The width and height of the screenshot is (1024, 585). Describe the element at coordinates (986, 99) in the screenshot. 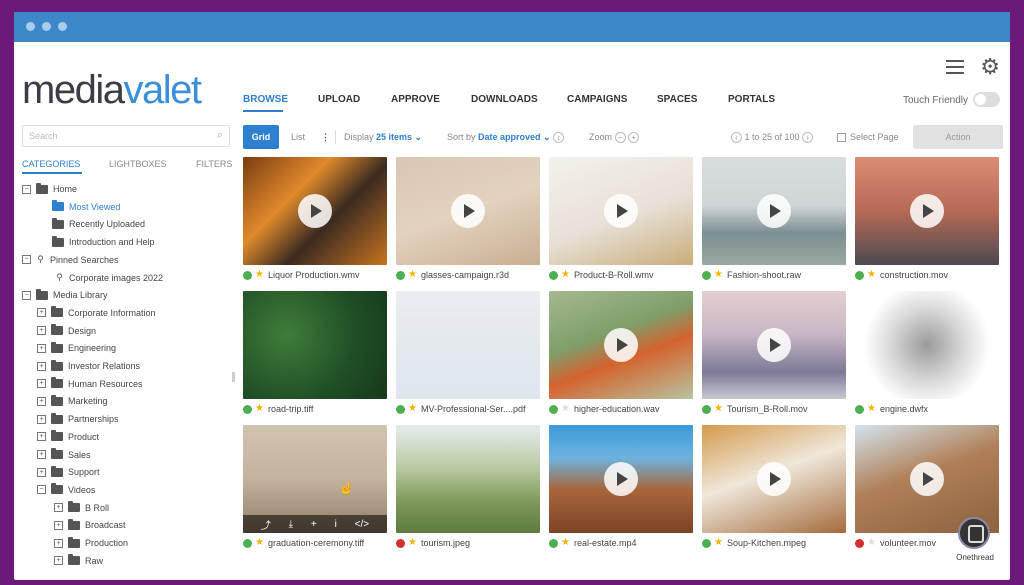

I see `touch-friendly-toggle` at that location.